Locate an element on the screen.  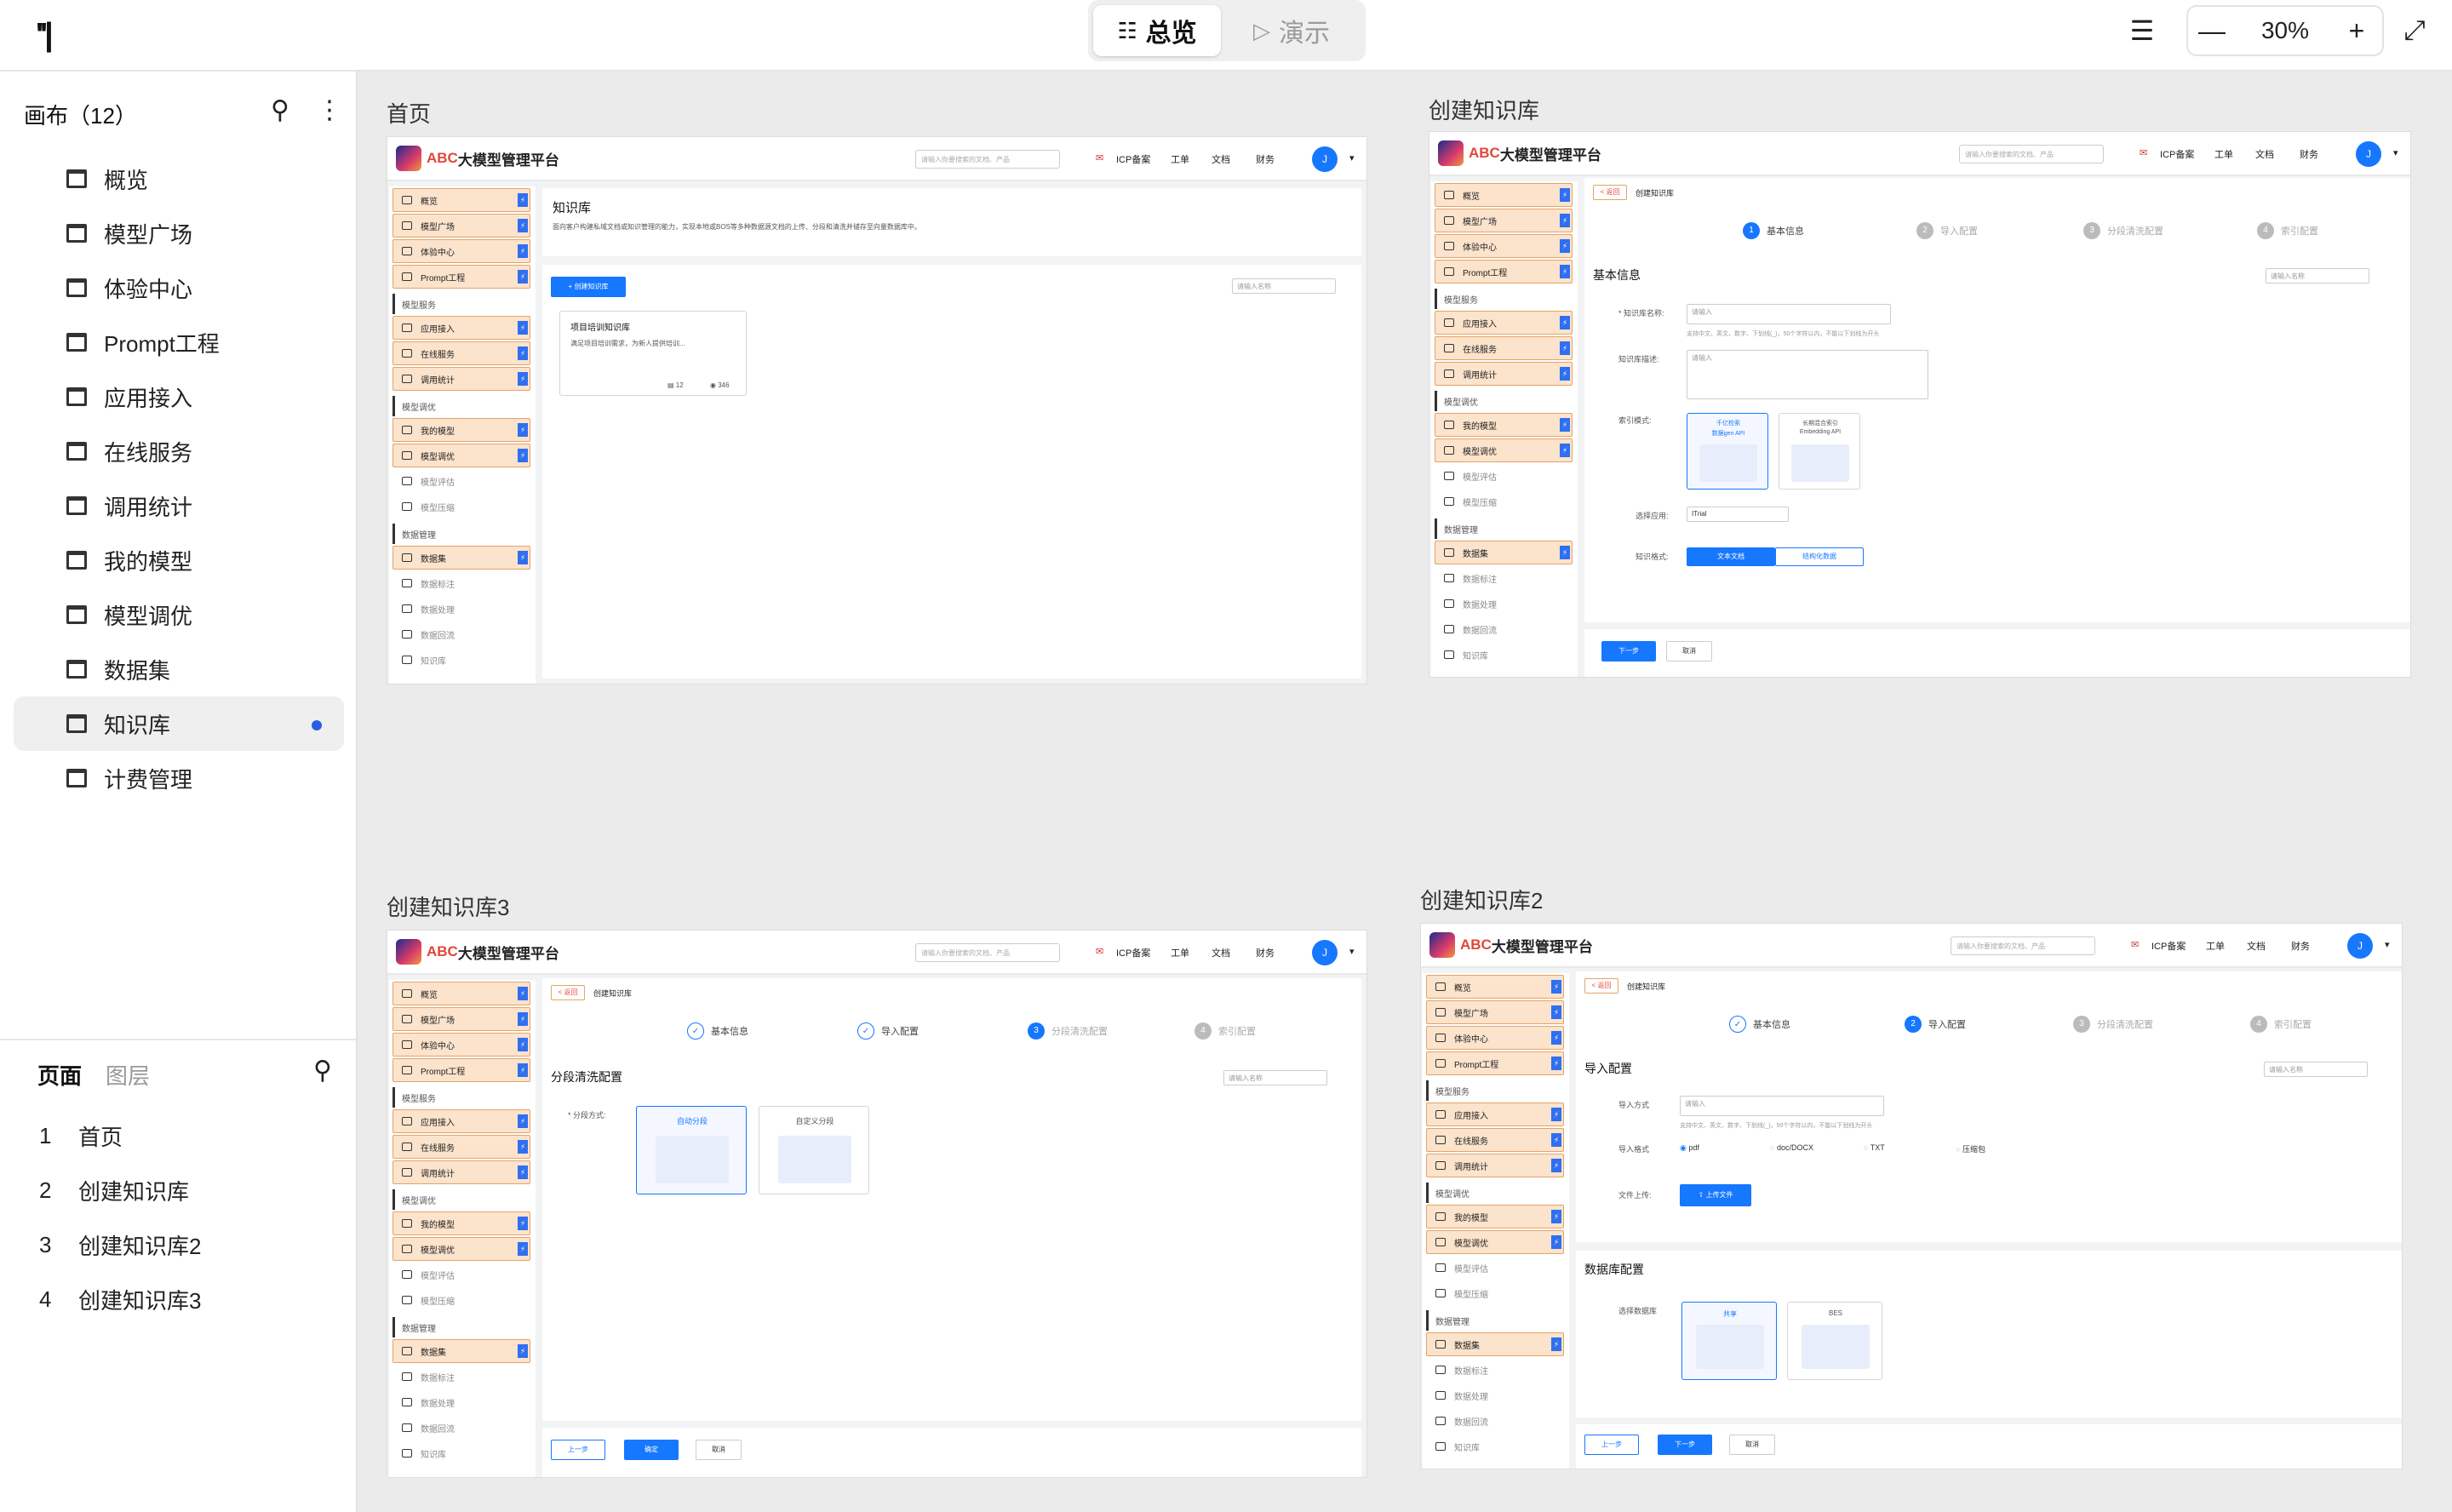
create-knowledge-button: + 创建知识库 is located at coordinates (588, 287).